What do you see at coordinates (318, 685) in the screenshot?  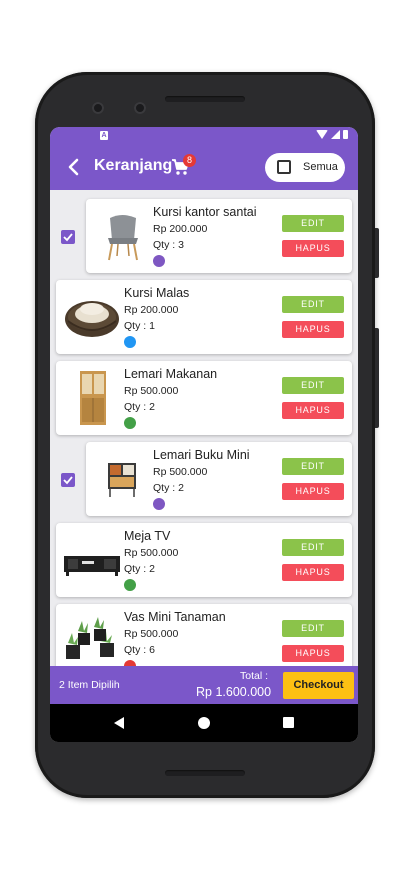 I see `checkout-button: Checkout` at bounding box center [318, 685].